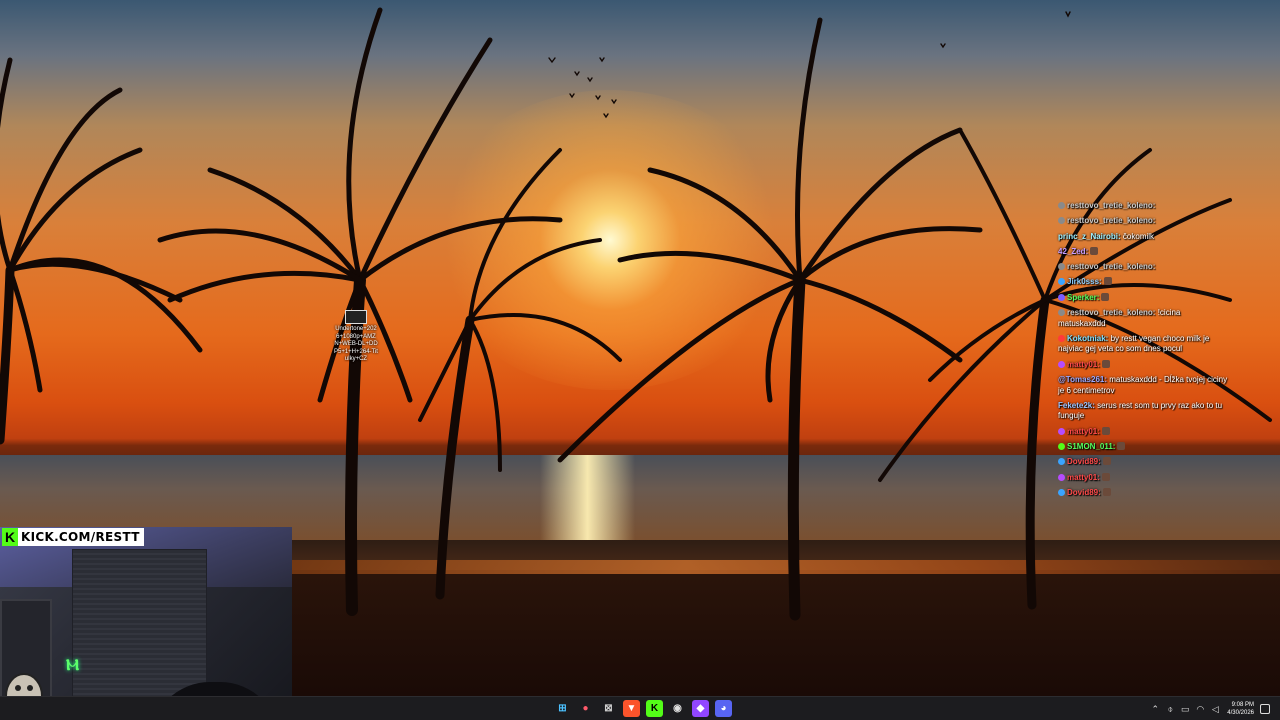 The image size is (1280, 720). I want to click on kick-channel-banner: K KICK.COM/RESTT, so click(73, 537).